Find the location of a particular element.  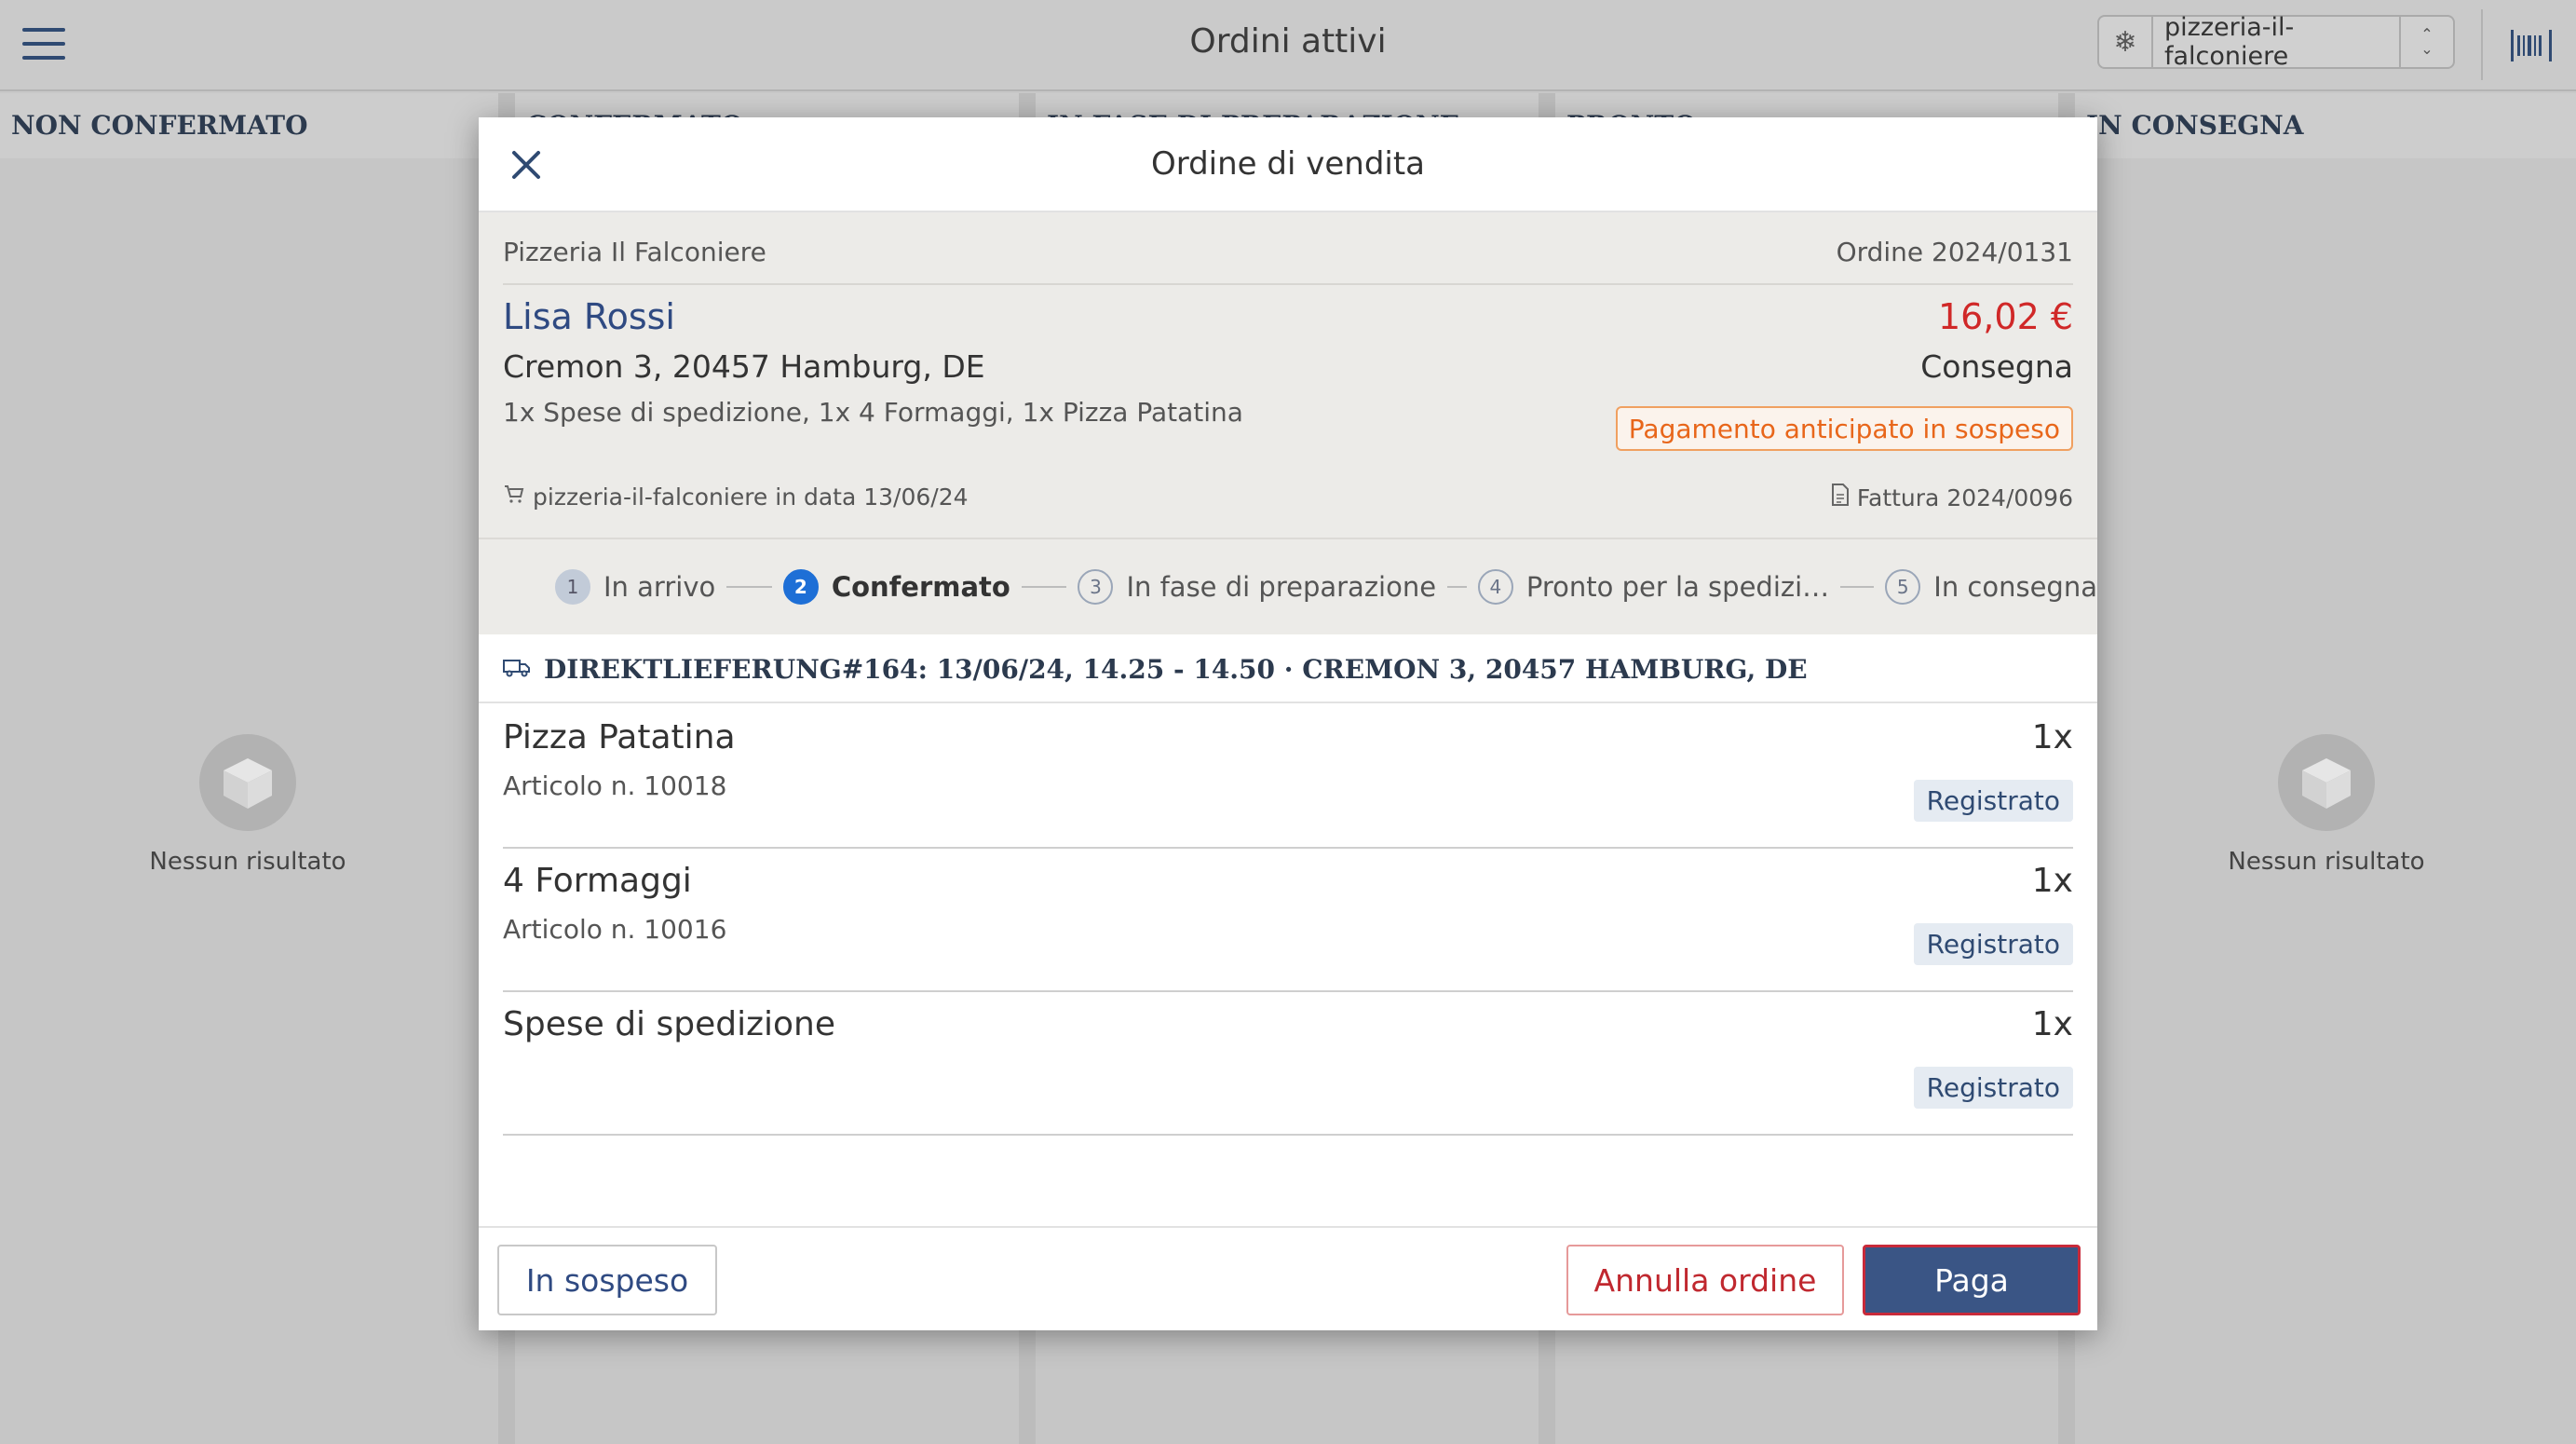

close-icon is located at coordinates (526, 165).